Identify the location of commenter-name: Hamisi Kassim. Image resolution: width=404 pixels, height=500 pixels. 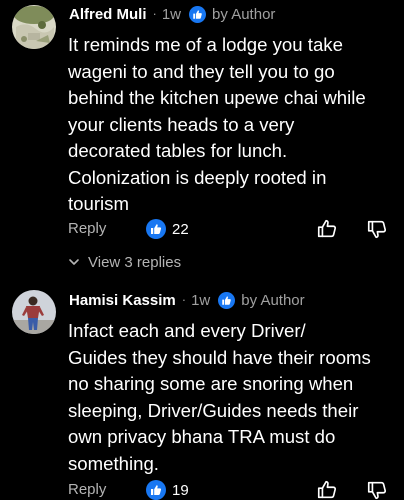
(122, 300).